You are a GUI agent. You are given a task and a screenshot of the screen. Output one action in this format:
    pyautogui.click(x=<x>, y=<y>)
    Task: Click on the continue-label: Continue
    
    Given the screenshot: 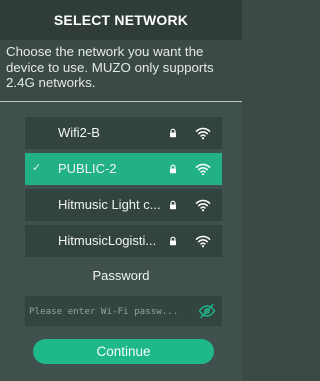 What is the action you would take?
    pyautogui.click(x=123, y=351)
    